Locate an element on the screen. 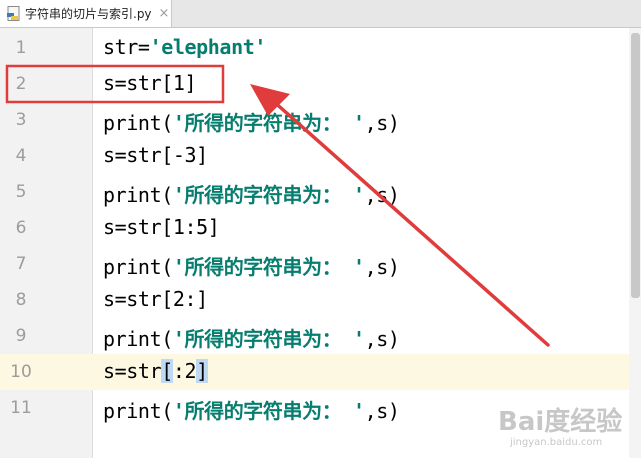 This screenshot has width=641, height=458. watermark-url: jingyan.baidu.com is located at coordinates (556, 442).